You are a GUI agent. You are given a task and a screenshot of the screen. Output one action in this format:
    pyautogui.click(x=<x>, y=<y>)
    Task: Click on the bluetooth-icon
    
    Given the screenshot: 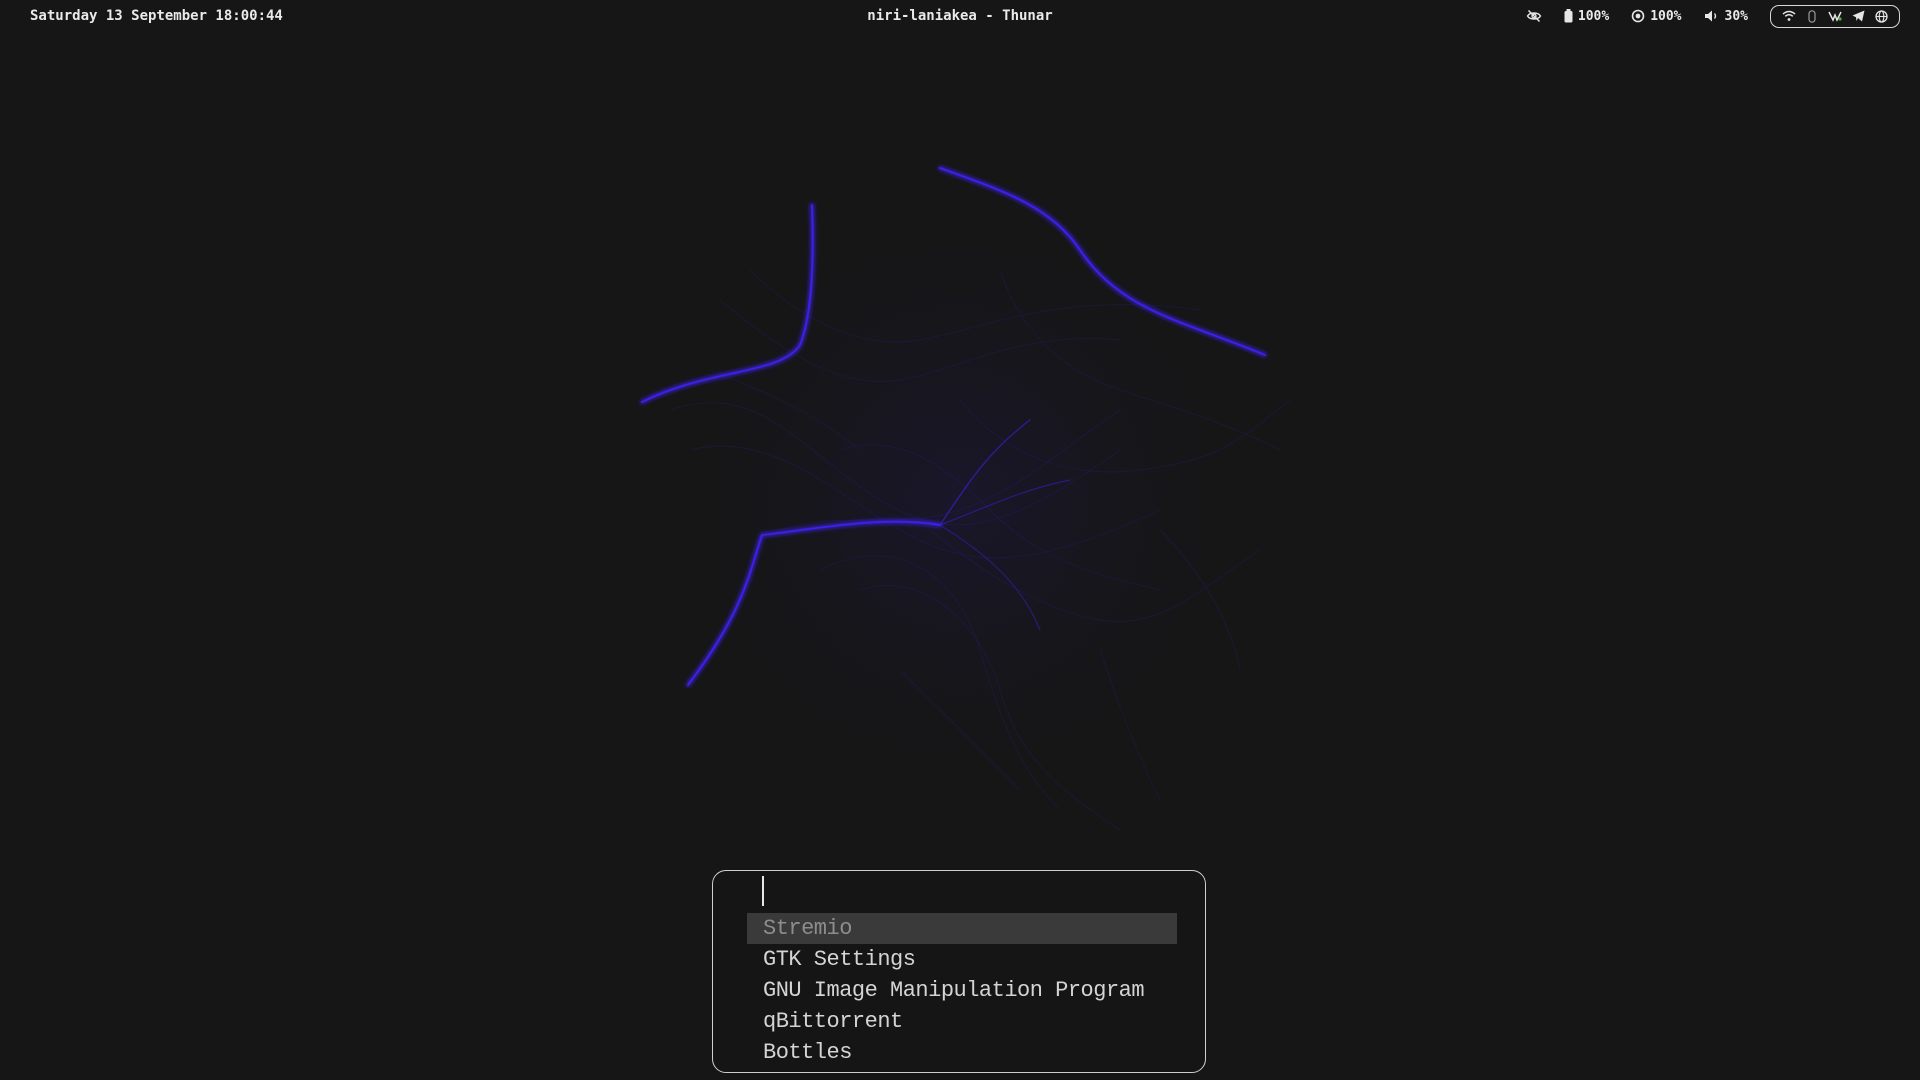 What is the action you would take?
    pyautogui.click(x=1812, y=16)
    